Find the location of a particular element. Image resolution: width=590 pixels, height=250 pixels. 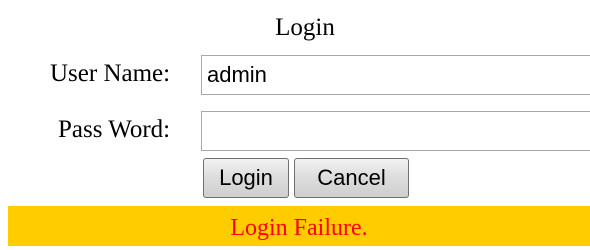

username-label: User Name: is located at coordinates (110, 73).